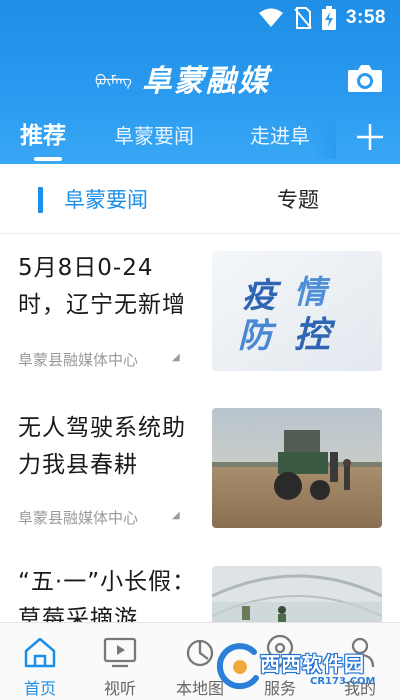 The width and height of the screenshot is (400, 700). I want to click on home-icon, so click(40, 652).